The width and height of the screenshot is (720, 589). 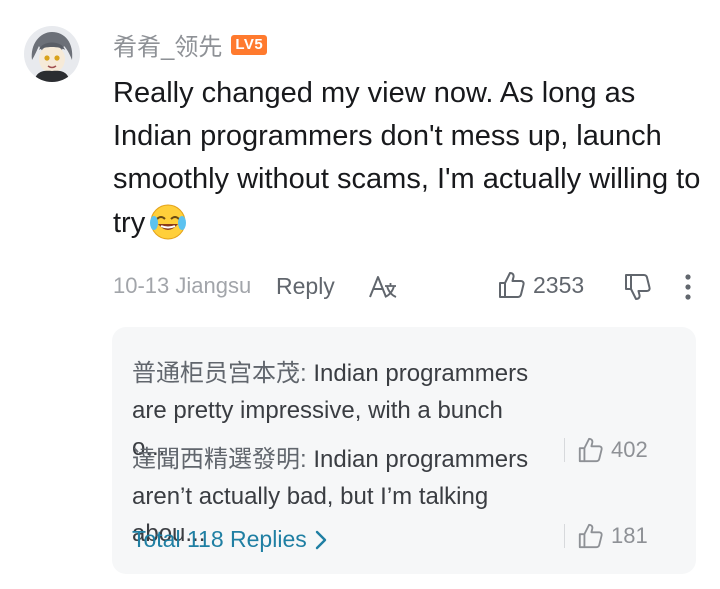 I want to click on reply-author: 普通柜员宫本茂:, so click(x=219, y=373).